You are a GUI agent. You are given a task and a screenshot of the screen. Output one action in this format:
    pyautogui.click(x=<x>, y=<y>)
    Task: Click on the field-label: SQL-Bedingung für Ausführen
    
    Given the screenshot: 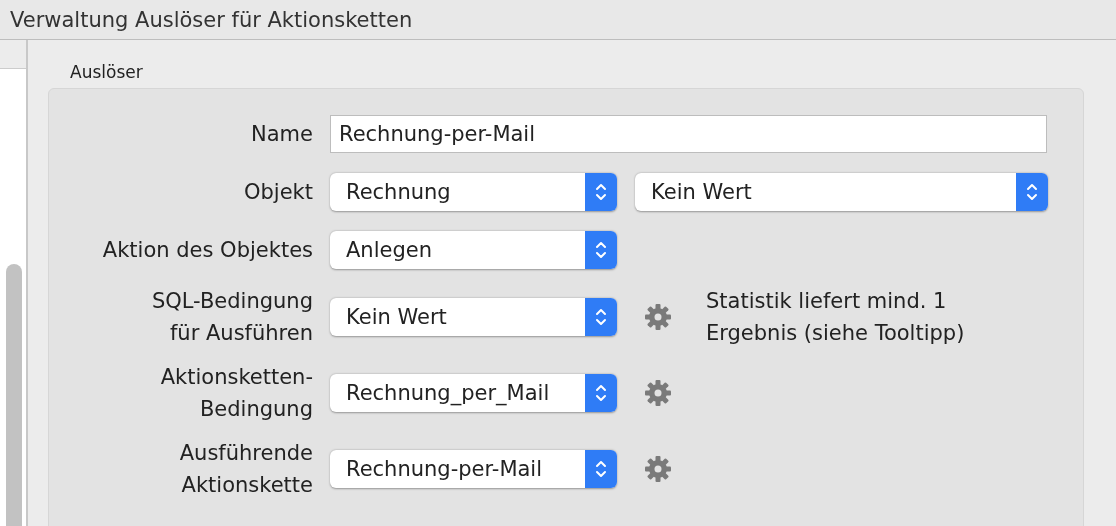 What is the action you would take?
    pyautogui.click(x=231, y=317)
    